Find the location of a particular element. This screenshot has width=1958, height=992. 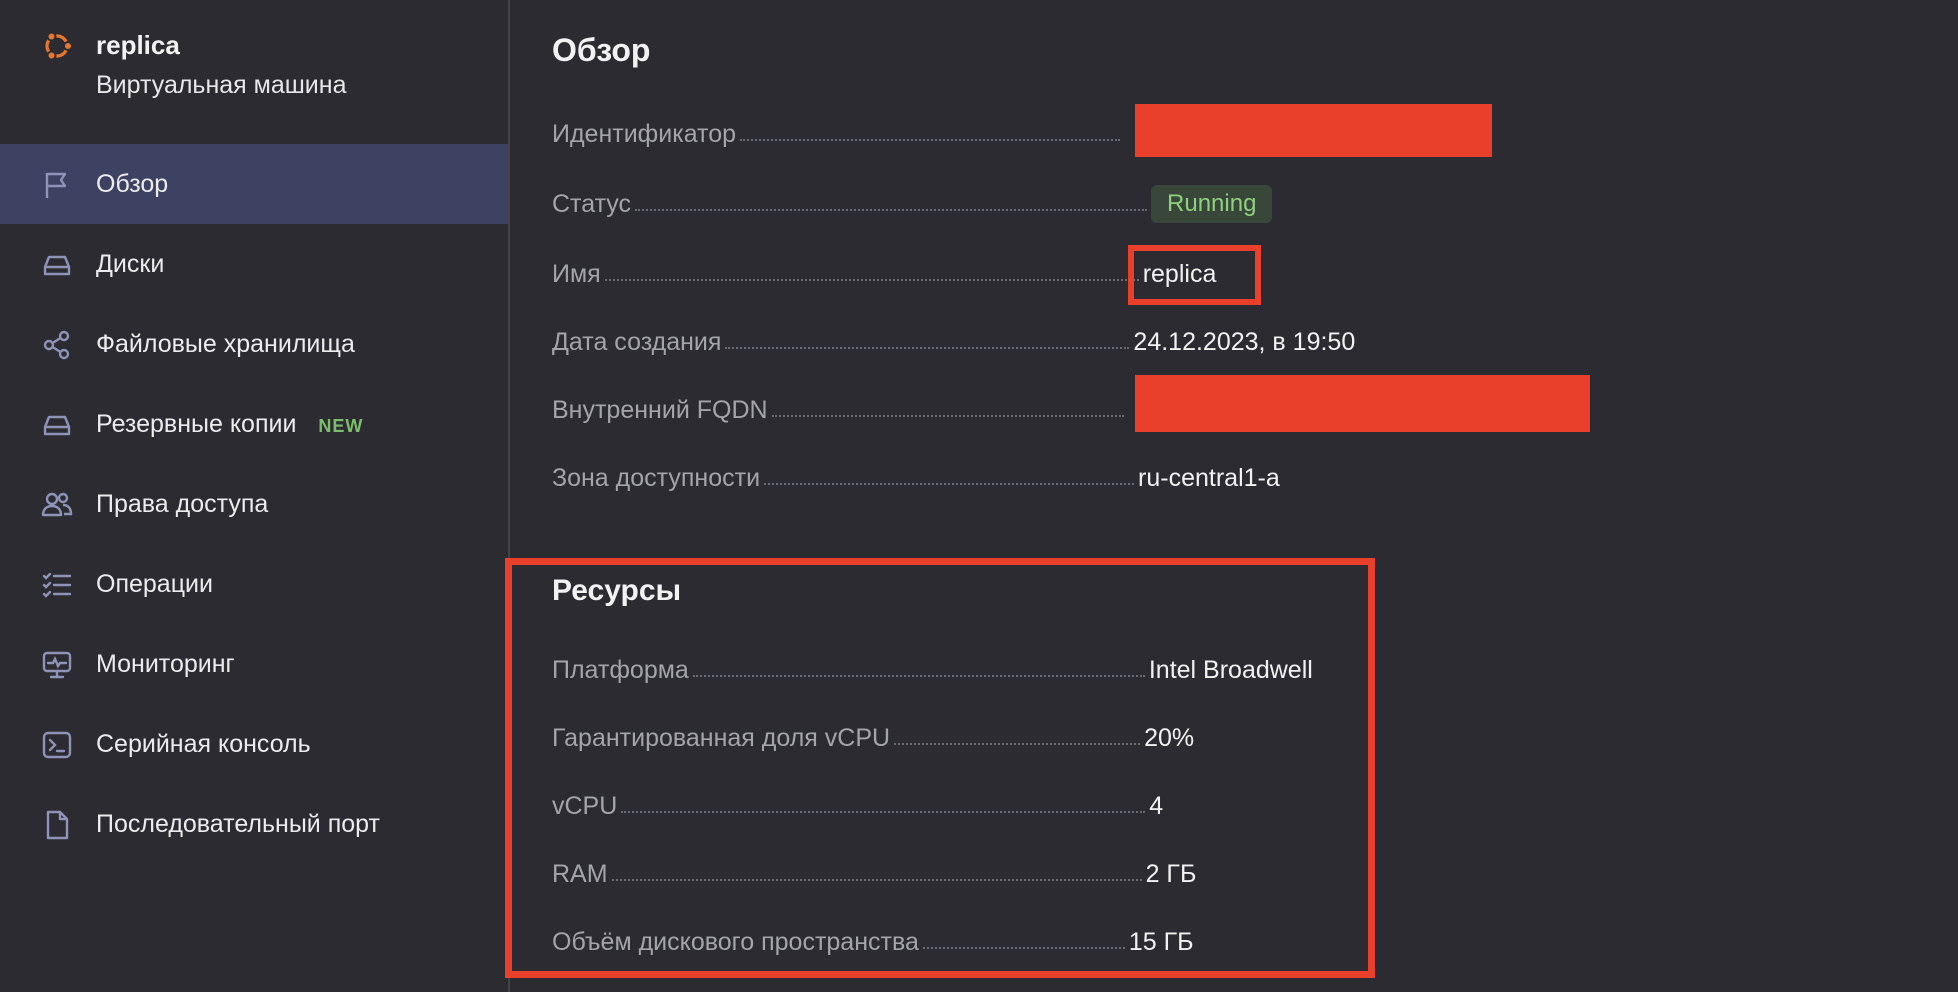

new-badge: NEW is located at coordinates (341, 425).